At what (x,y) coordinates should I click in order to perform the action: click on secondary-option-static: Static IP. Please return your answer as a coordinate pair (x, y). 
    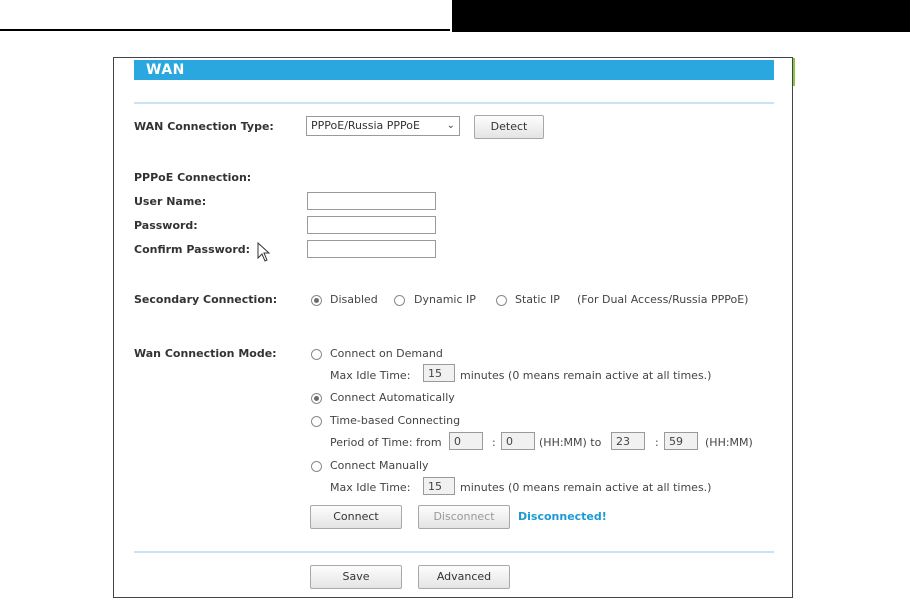
    Looking at the image, I should click on (537, 299).